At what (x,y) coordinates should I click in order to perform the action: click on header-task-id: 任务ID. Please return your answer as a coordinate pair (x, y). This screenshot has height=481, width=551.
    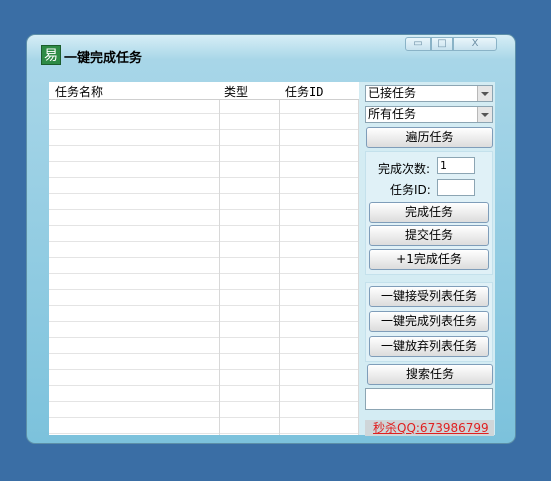
    Looking at the image, I should click on (304, 91).